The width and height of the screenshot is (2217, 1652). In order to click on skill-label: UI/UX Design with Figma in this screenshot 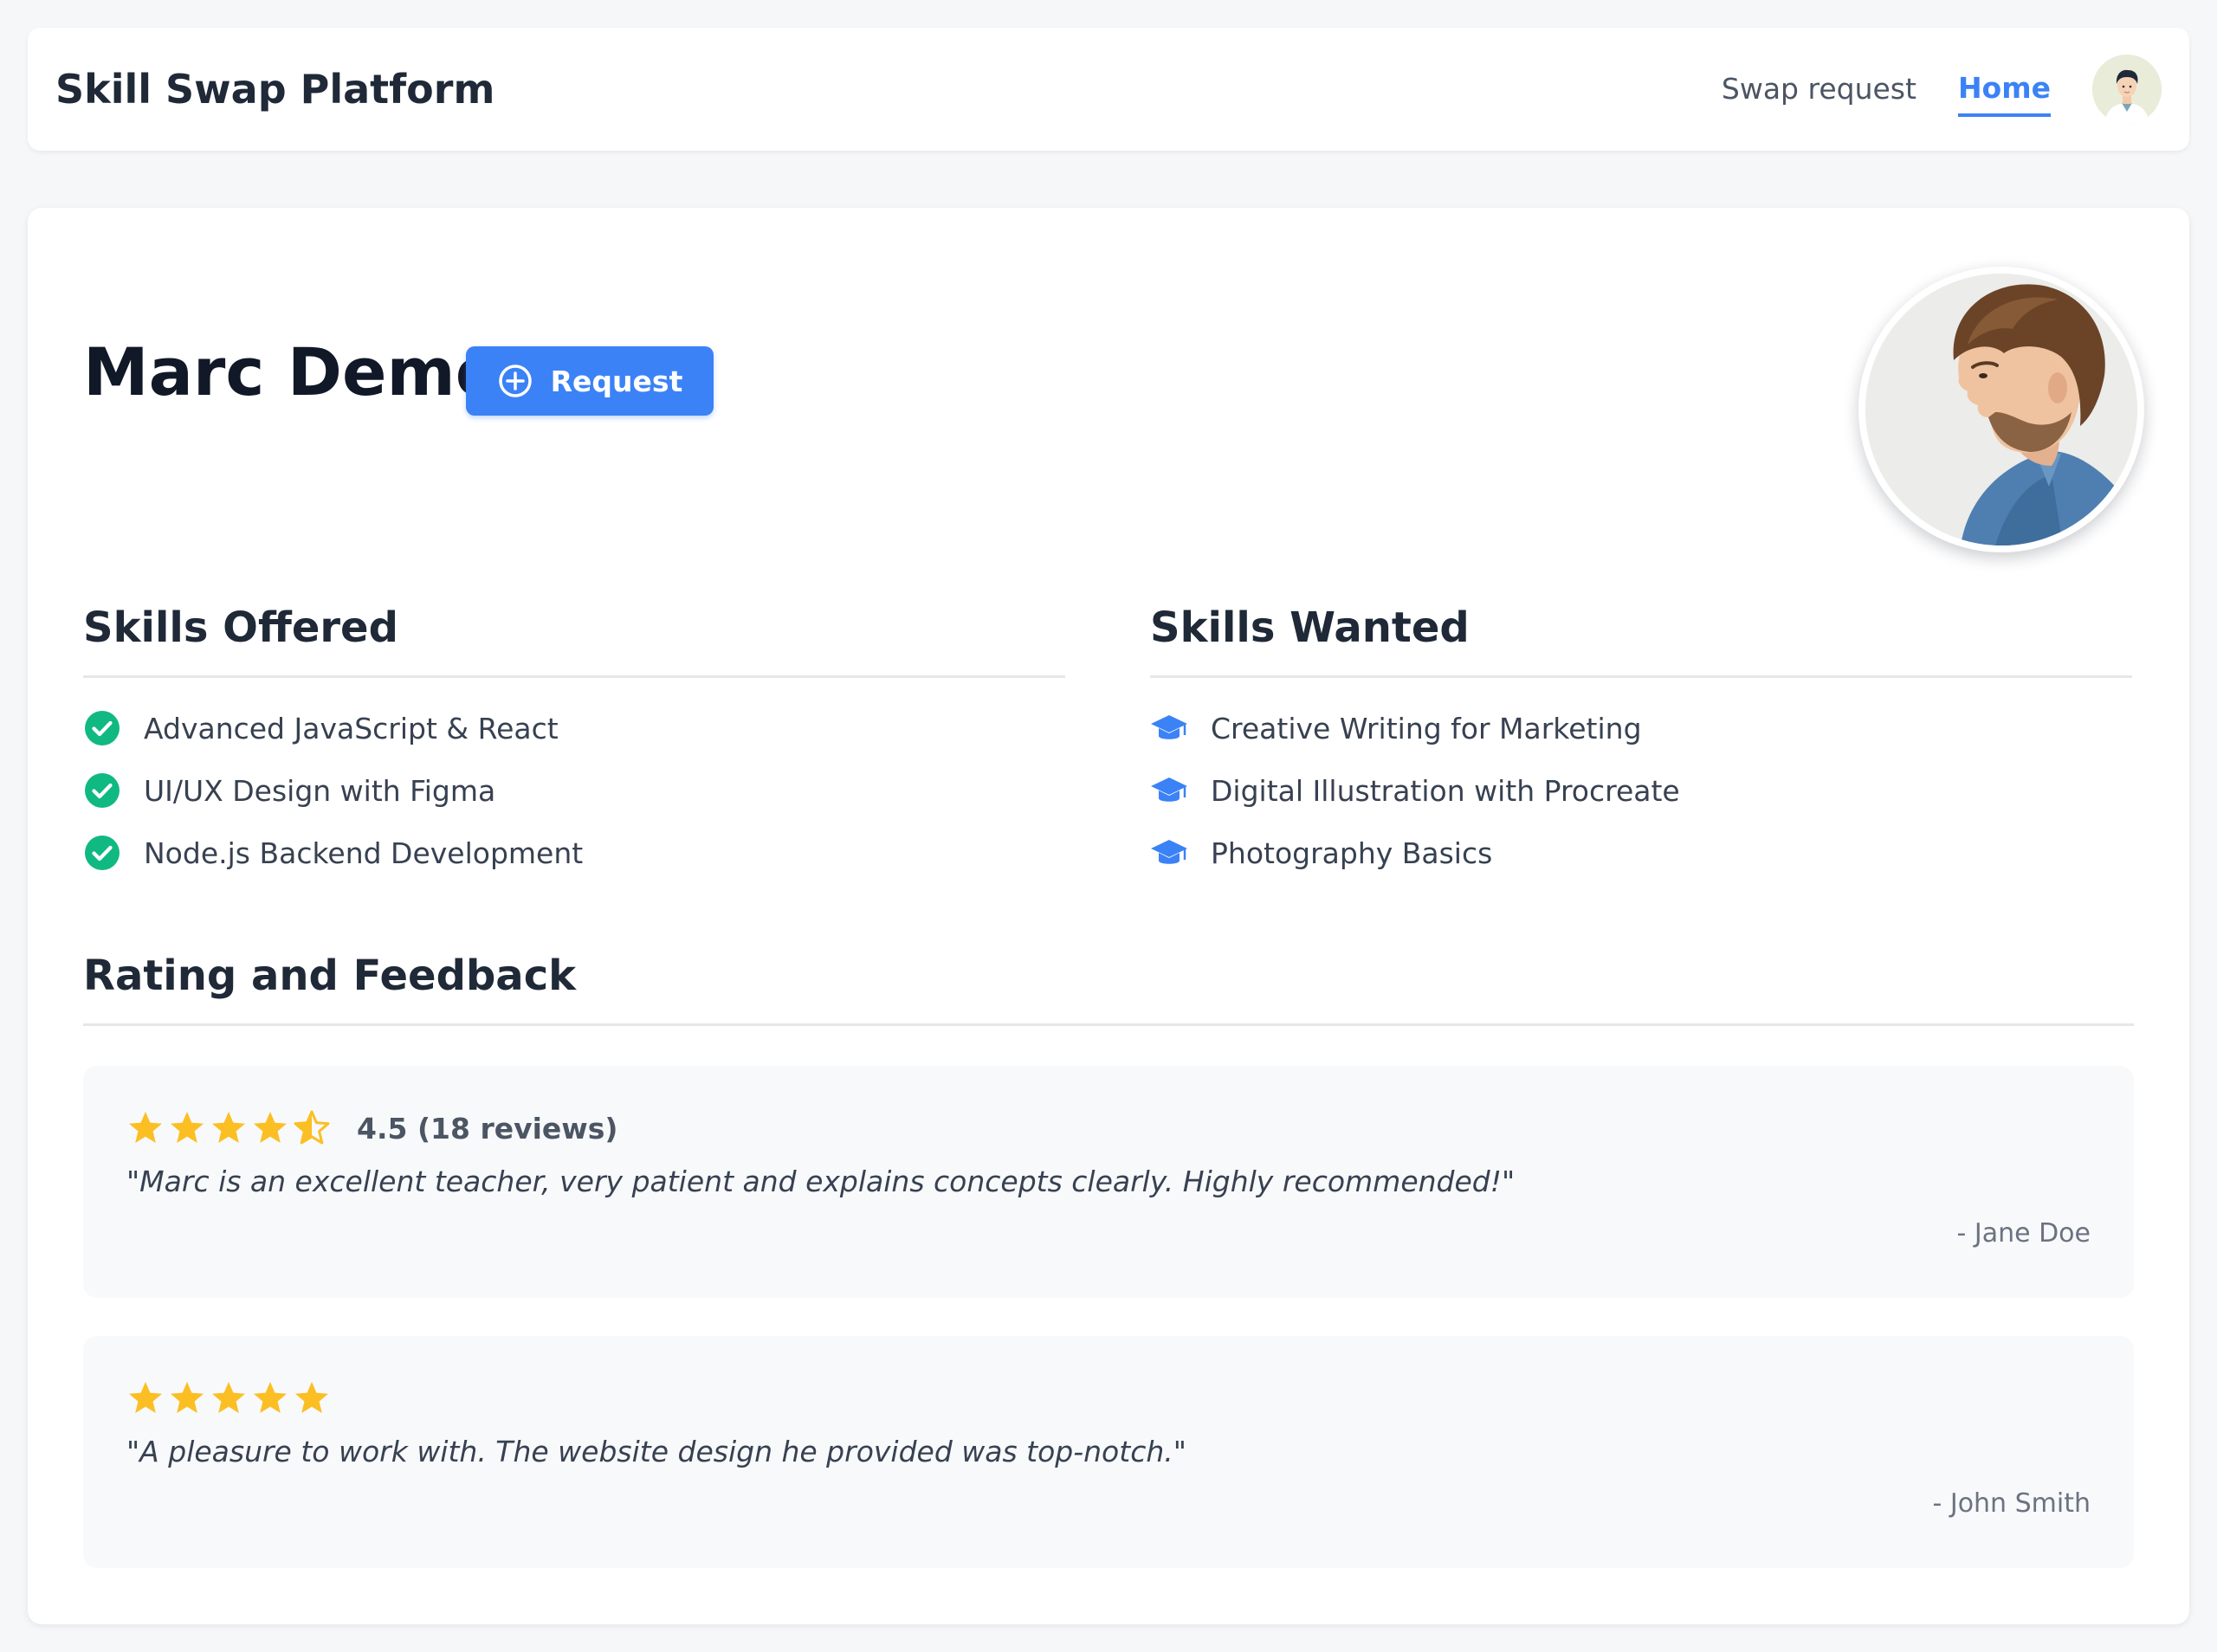, I will do `click(320, 790)`.